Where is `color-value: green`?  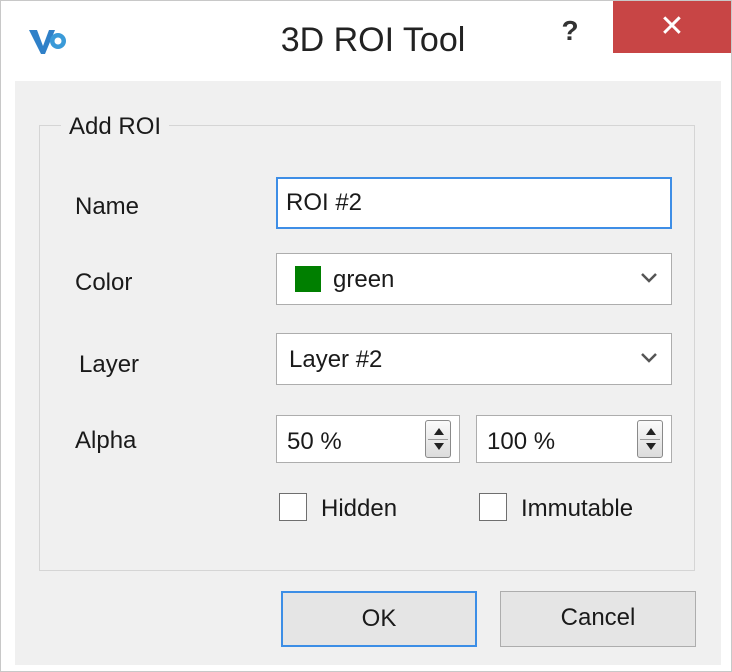
color-value: green is located at coordinates (364, 279).